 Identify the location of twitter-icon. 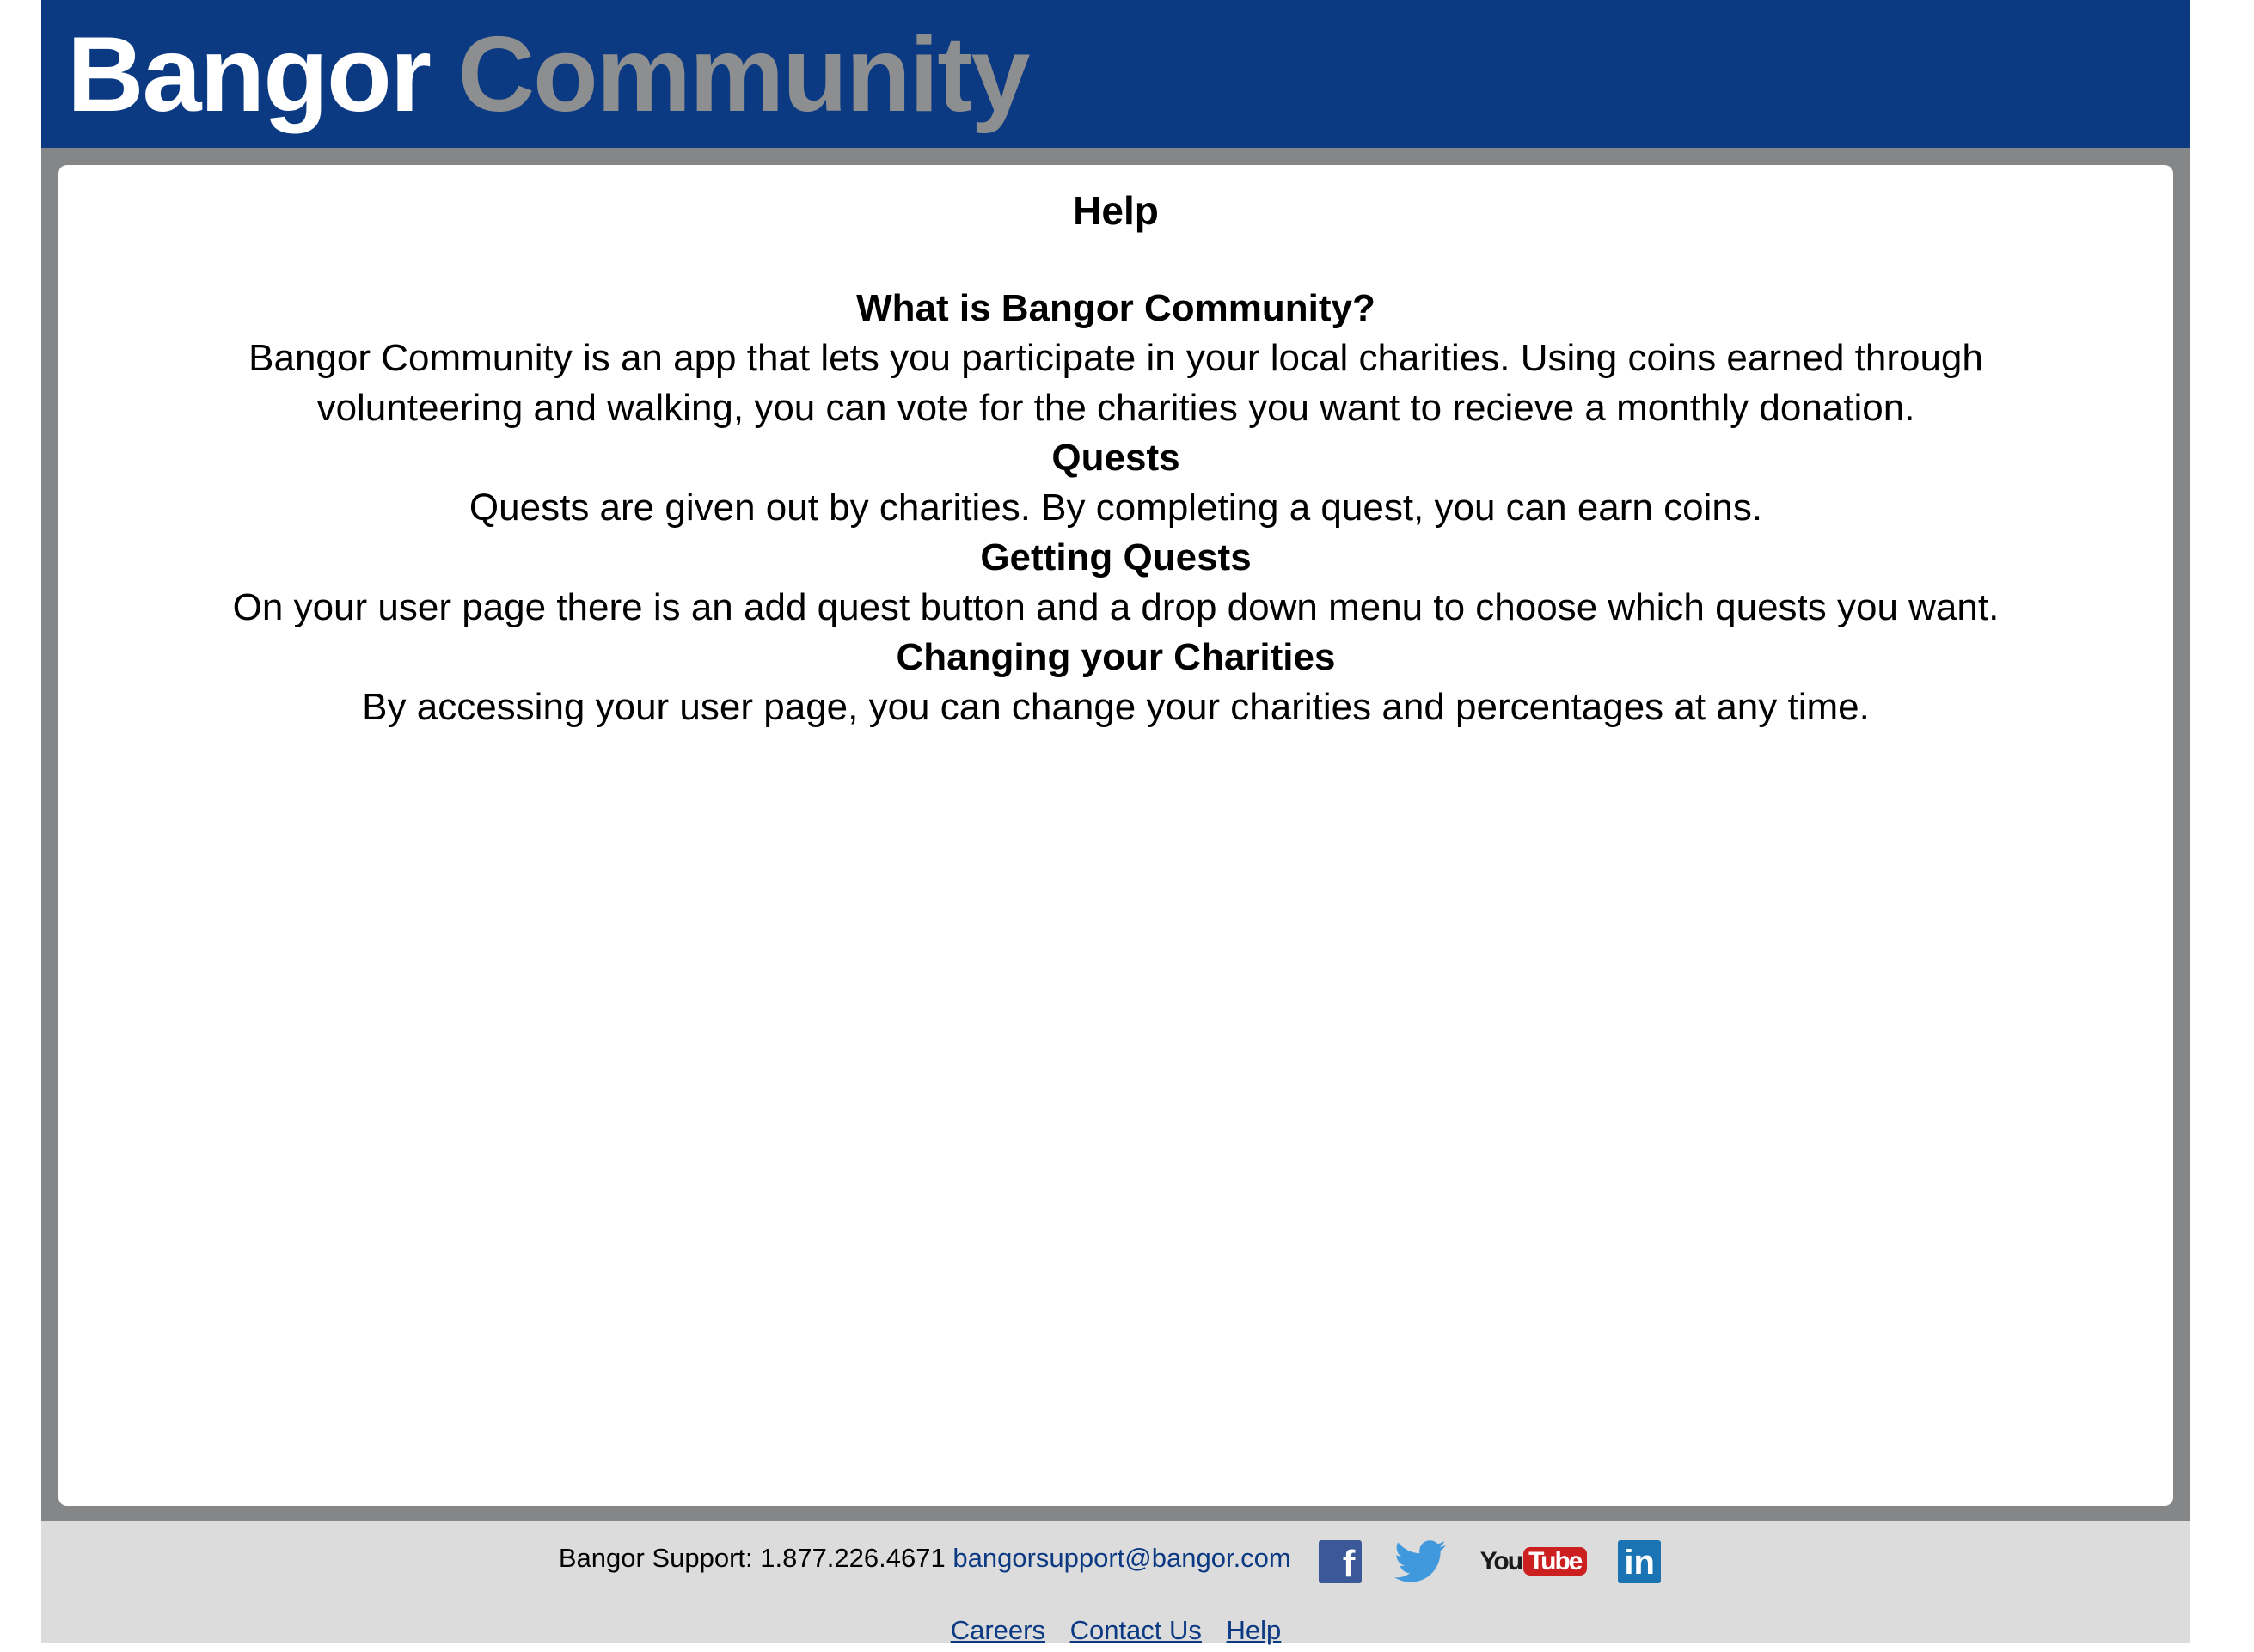
(1421, 1561).